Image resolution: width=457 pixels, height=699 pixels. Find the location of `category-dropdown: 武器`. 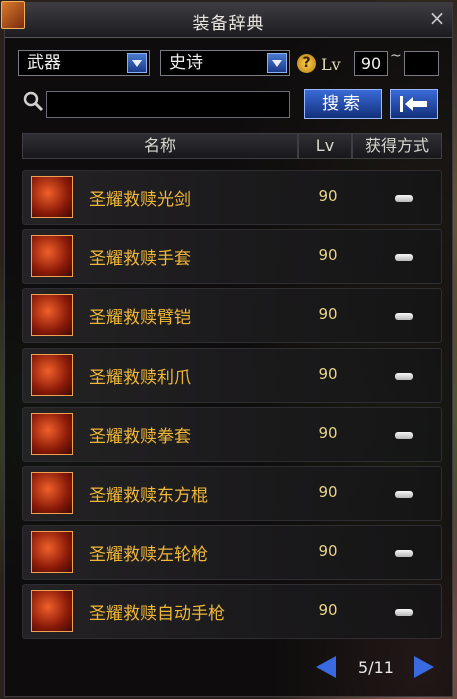

category-dropdown: 武器 is located at coordinates (84, 63).